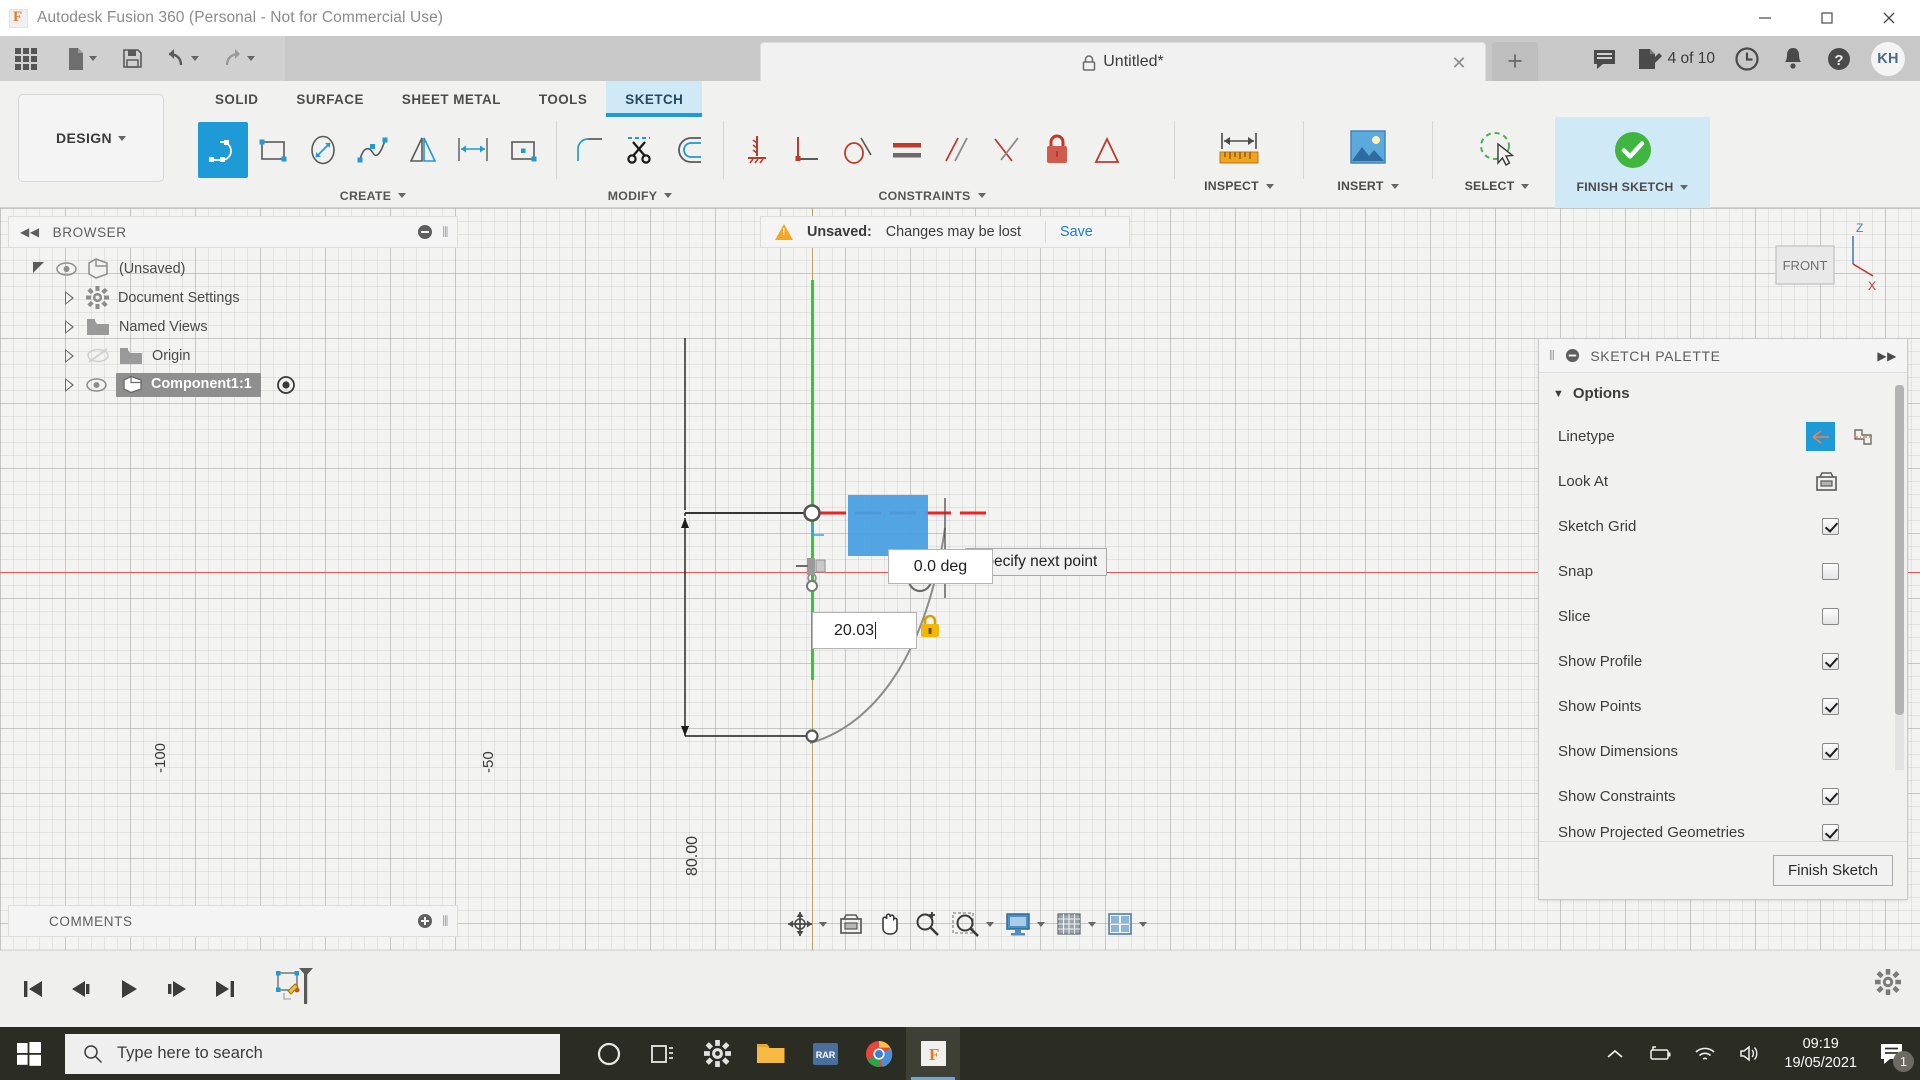 Image resolution: width=1920 pixels, height=1080 pixels. I want to click on sketch-grid-checkbox, so click(1830, 526).